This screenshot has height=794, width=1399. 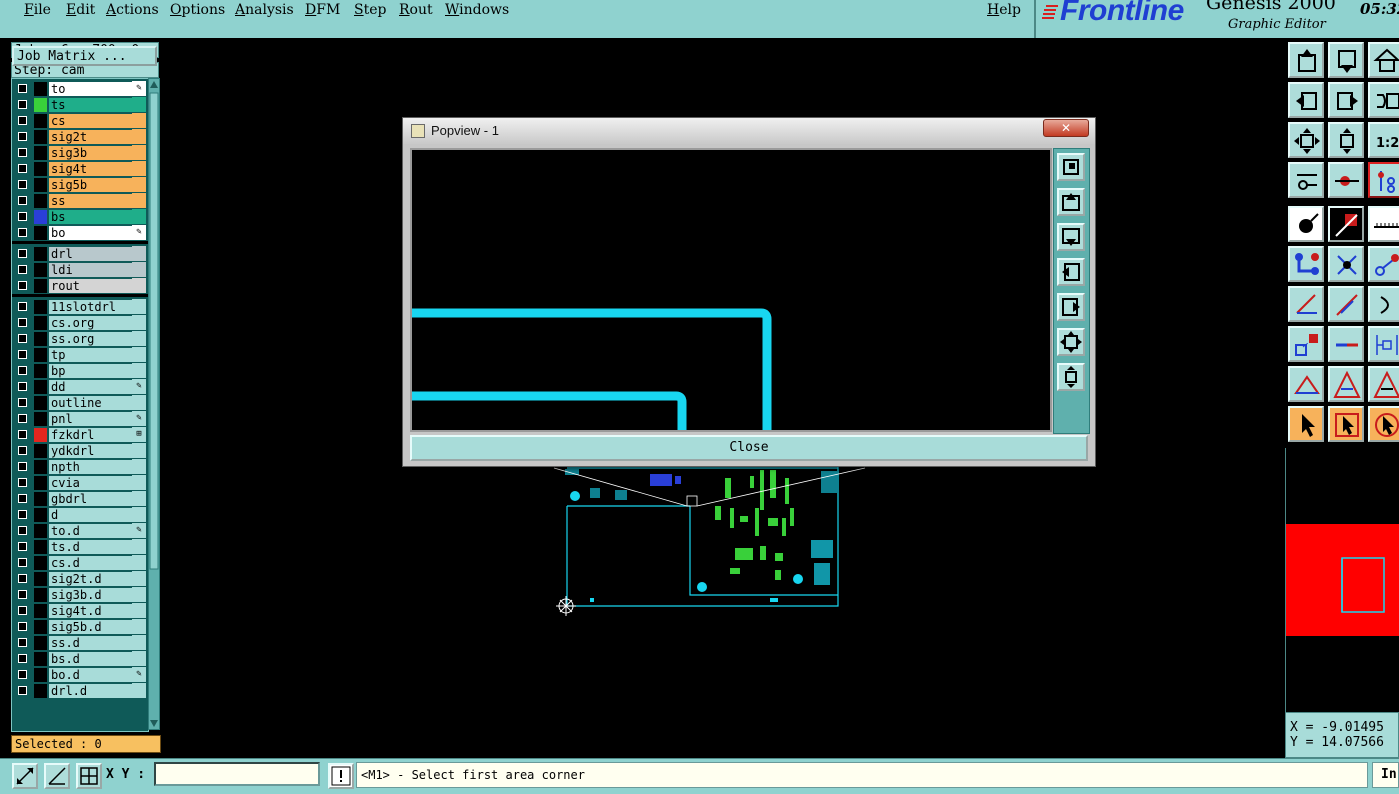 What do you see at coordinates (1306, 60) in the screenshot?
I see `zoom-home-icon` at bounding box center [1306, 60].